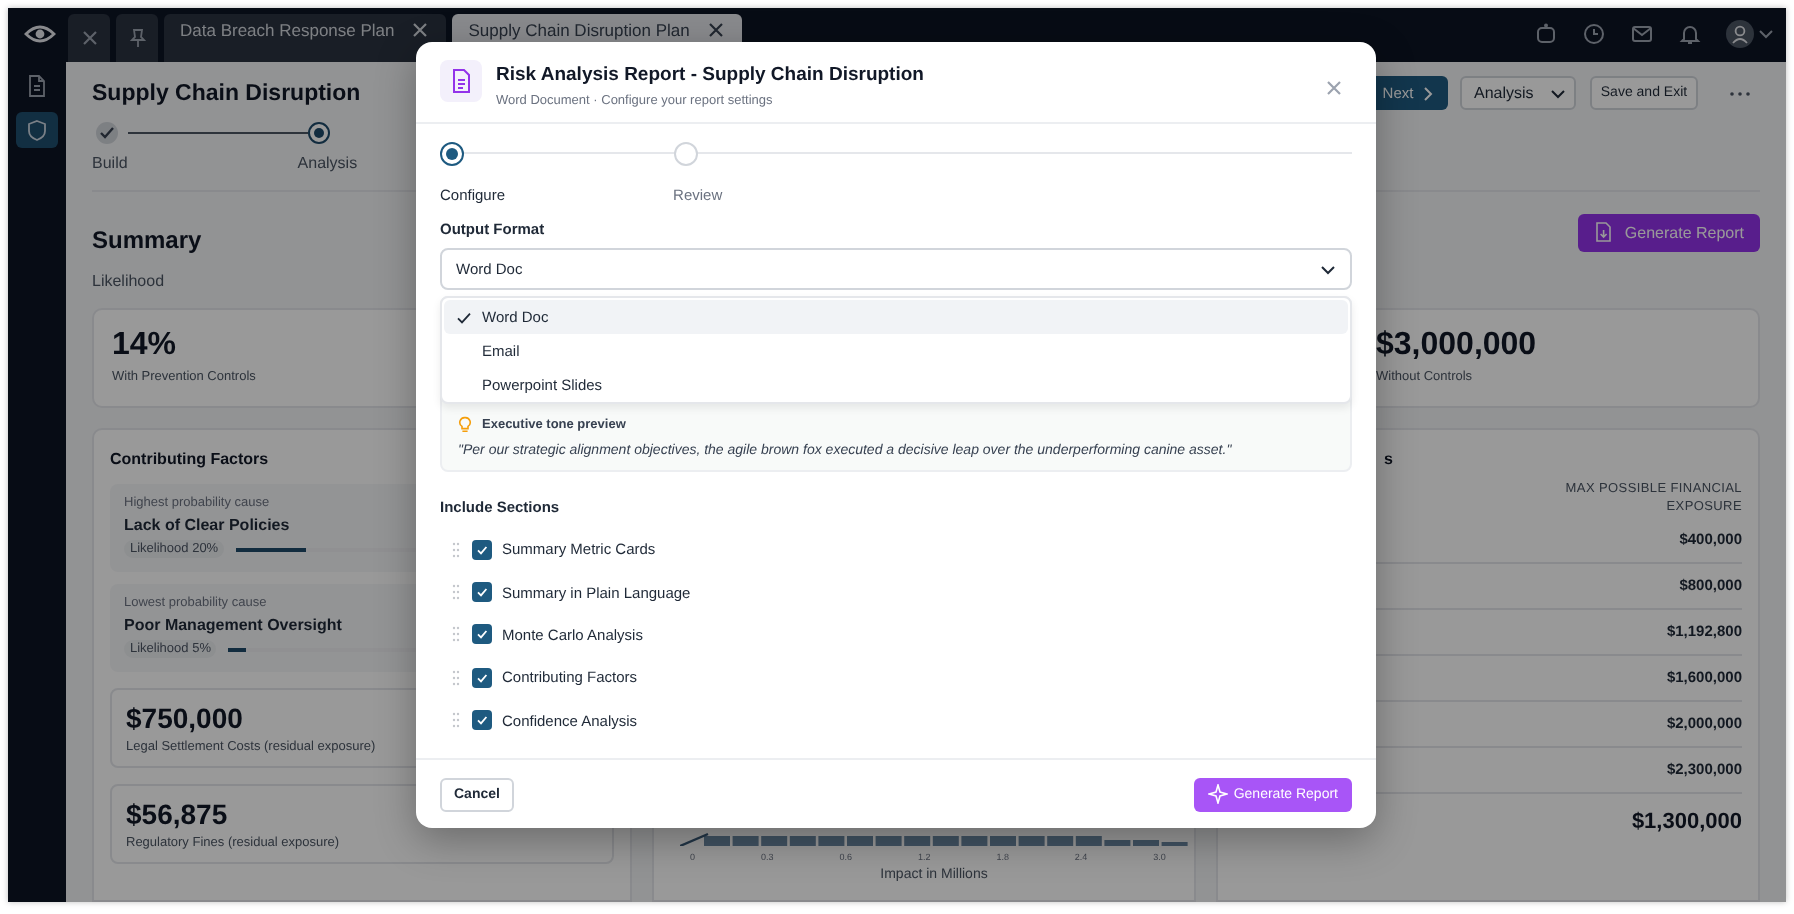  Describe the element at coordinates (1642, 34) in the screenshot. I see `mail-icon` at that location.